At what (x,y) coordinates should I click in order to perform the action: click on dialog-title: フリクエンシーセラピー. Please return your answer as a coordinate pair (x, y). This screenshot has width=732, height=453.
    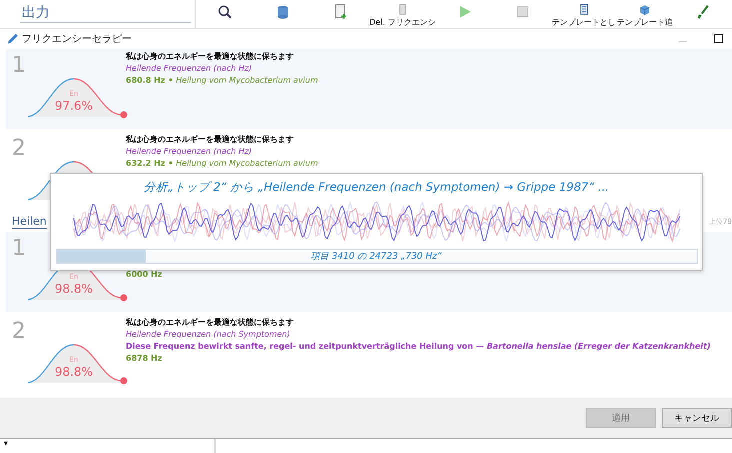
    Looking at the image, I should click on (77, 39).